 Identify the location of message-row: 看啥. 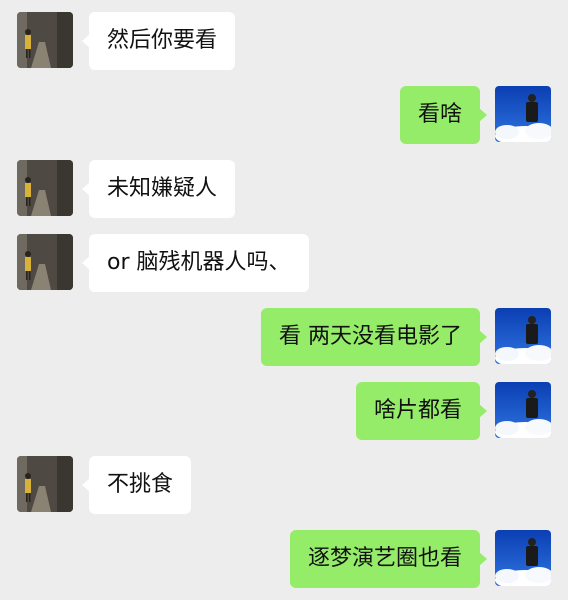
(284, 115).